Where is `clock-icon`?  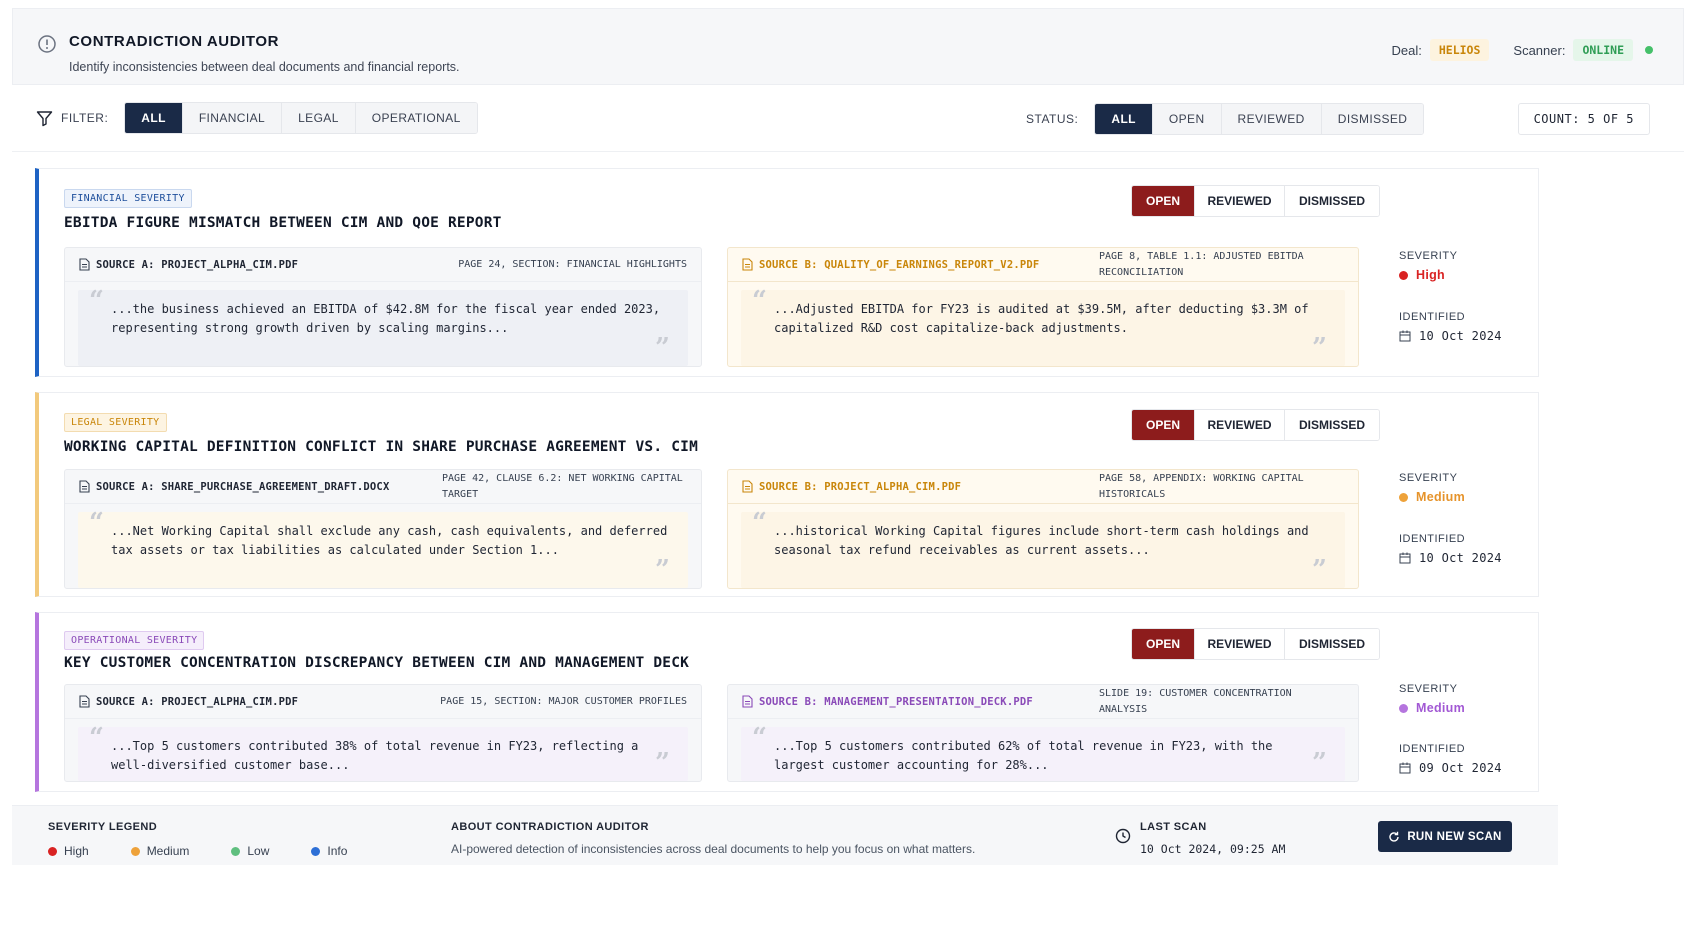 clock-icon is located at coordinates (1123, 836).